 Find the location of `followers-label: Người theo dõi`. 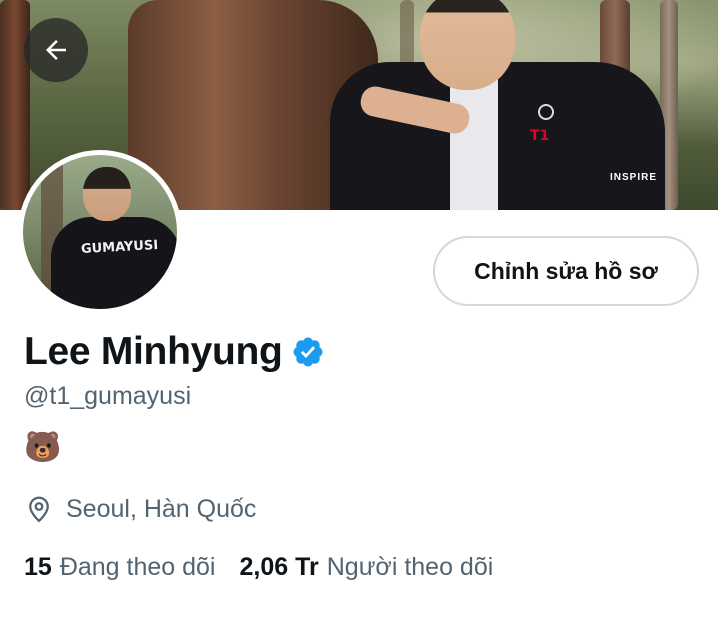

followers-label: Người theo dõi is located at coordinates (410, 567).